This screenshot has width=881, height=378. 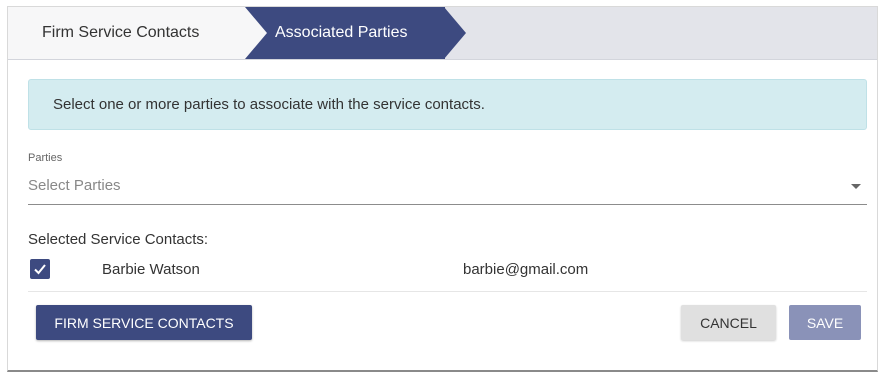 What do you see at coordinates (455, 33) in the screenshot?
I see `wizard-step-arrow-active` at bounding box center [455, 33].